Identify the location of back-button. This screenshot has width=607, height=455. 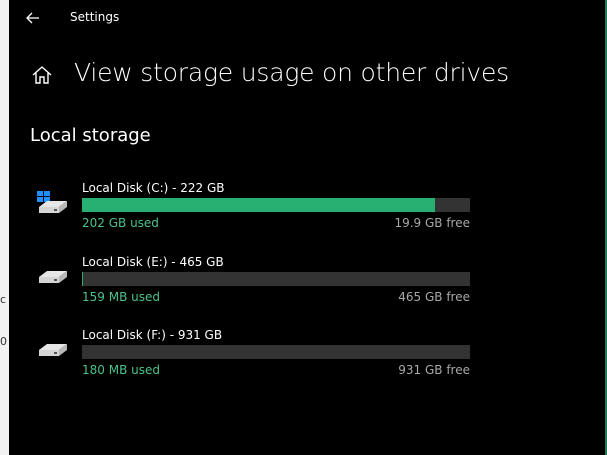
(33, 18).